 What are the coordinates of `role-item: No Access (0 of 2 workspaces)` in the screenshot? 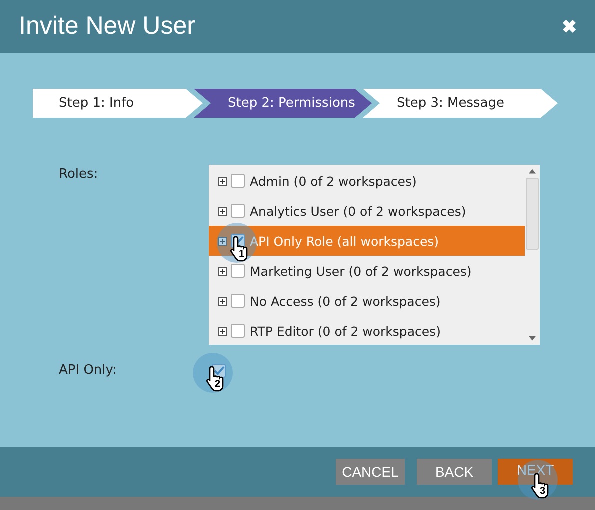 It's located at (367, 301).